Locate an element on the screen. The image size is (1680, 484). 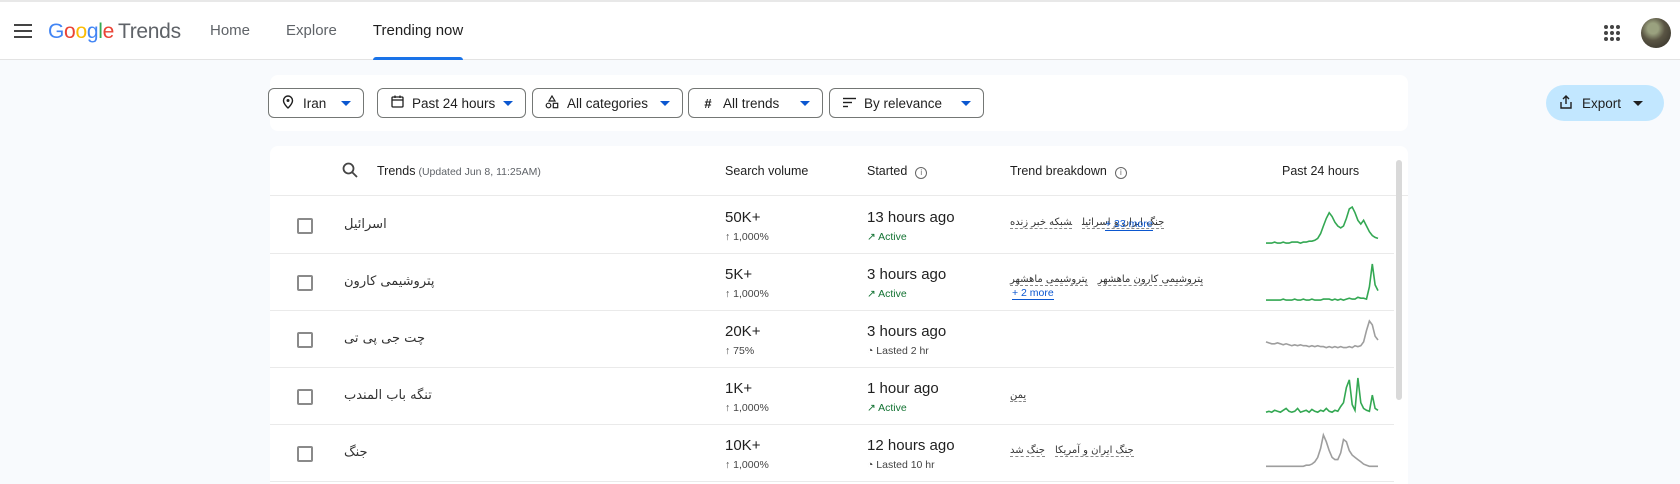
trend-term: تنگه باب المندب is located at coordinates (388, 395).